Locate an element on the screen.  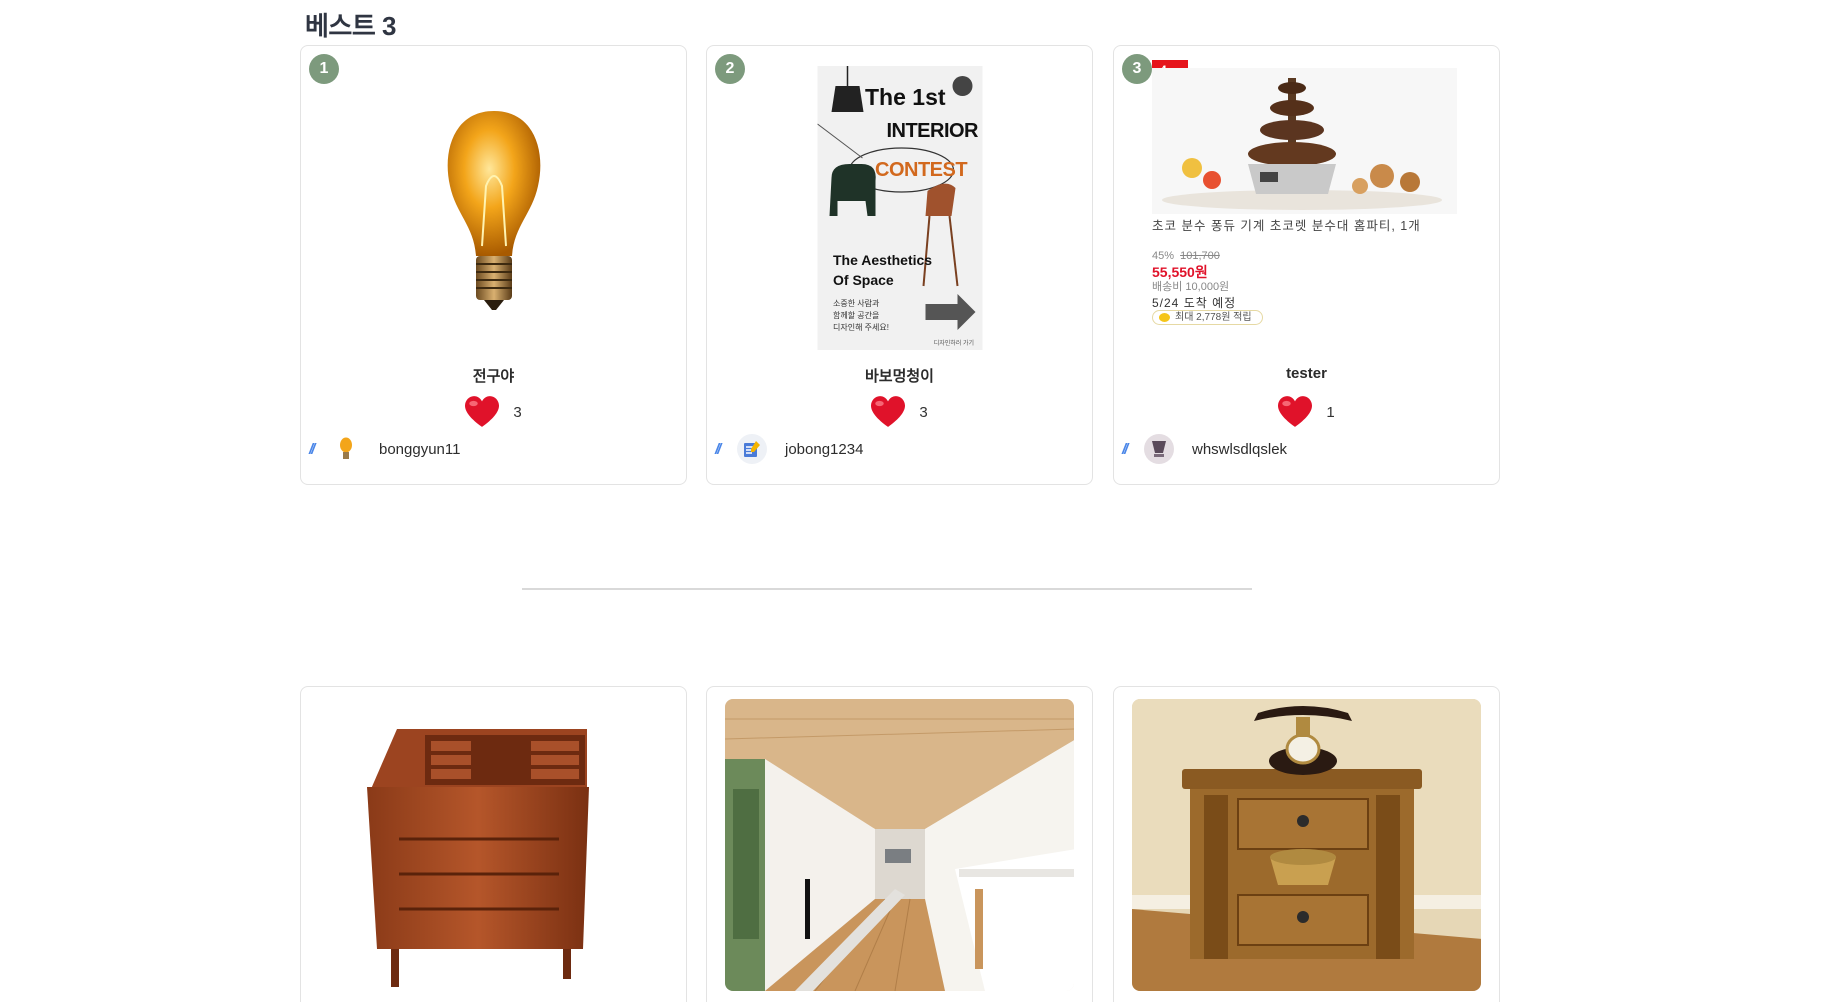
author: // whswlsdlqslek is located at coordinates (1204, 449).